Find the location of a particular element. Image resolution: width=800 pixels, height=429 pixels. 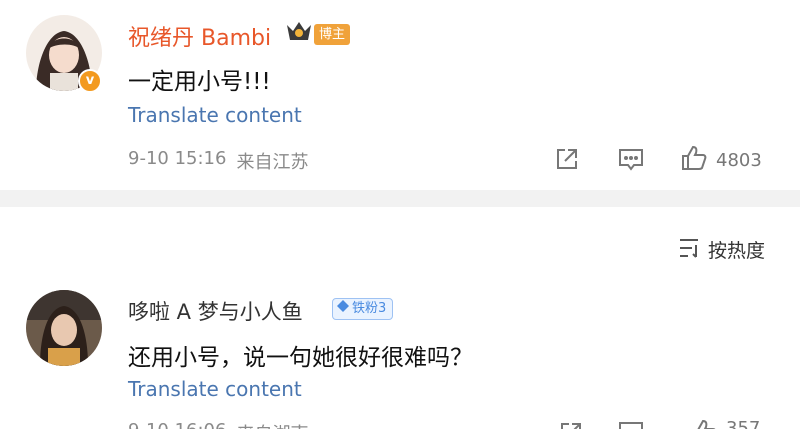

sort-icon is located at coordinates (690, 250).